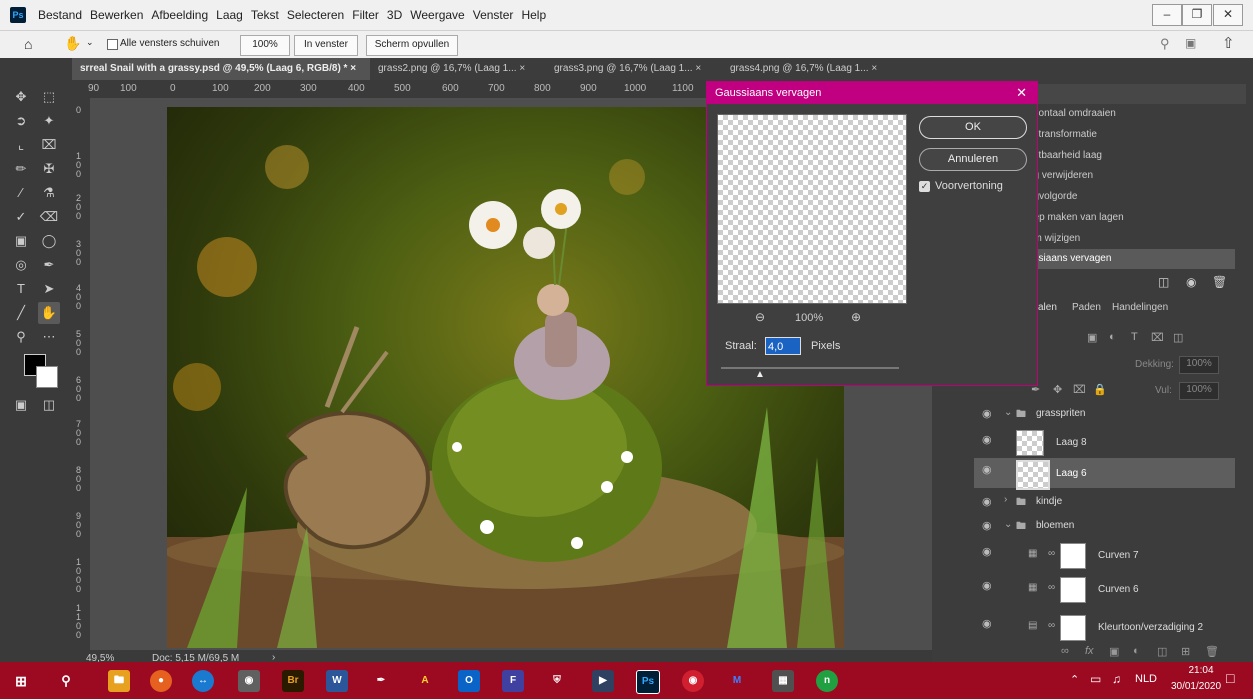  What do you see at coordinates (1104, 474) in the screenshot?
I see `layer-row-selected: ◉ Laag 6` at bounding box center [1104, 474].